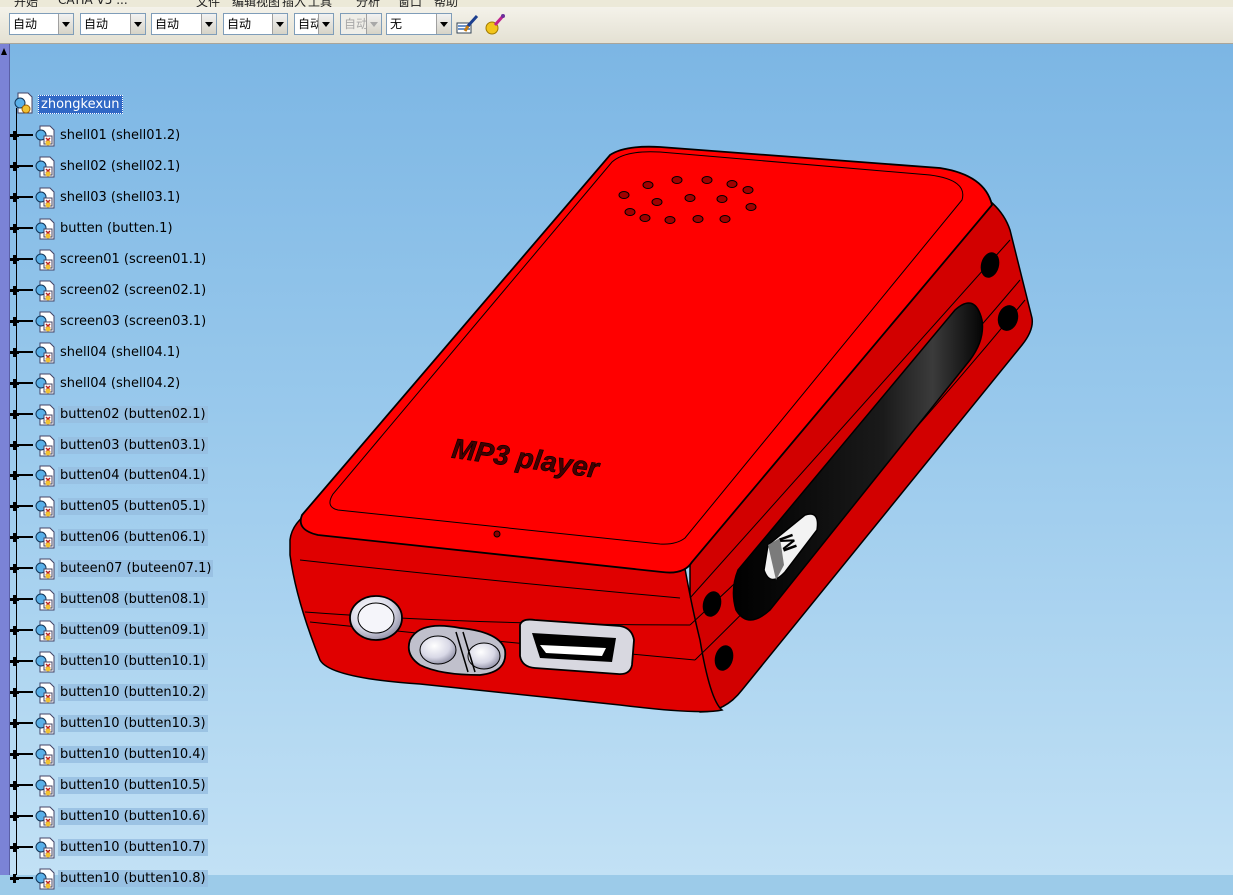 This screenshot has height=895, width=1233. I want to click on tree-node: shell01 (shell01.2), so click(140, 136).